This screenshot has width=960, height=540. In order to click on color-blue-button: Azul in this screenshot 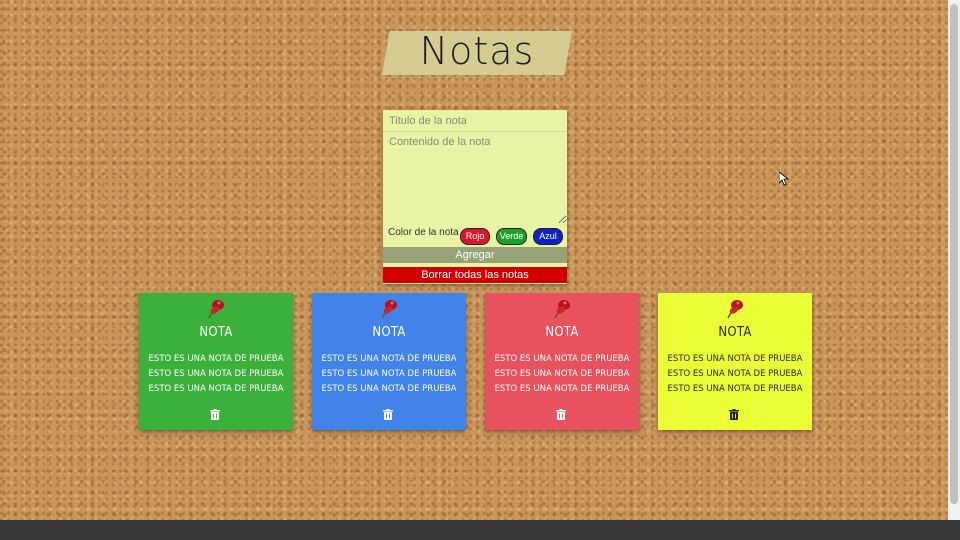, I will do `click(548, 236)`.